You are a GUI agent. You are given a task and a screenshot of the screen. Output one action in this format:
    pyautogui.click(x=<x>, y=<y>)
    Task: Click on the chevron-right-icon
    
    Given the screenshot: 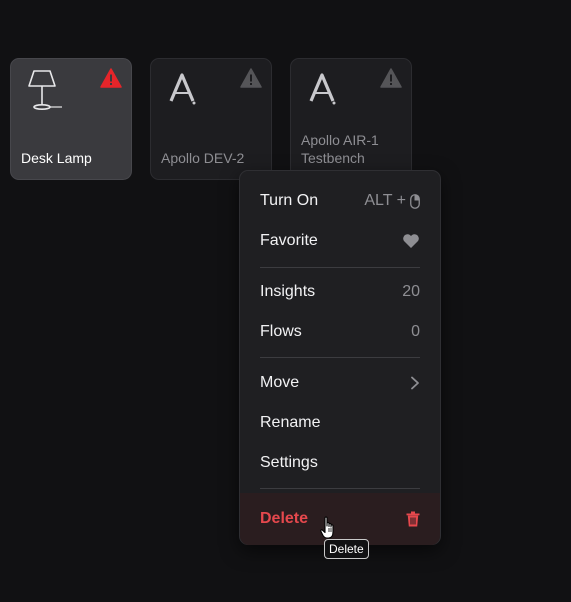 What is the action you would take?
    pyautogui.click(x=415, y=383)
    